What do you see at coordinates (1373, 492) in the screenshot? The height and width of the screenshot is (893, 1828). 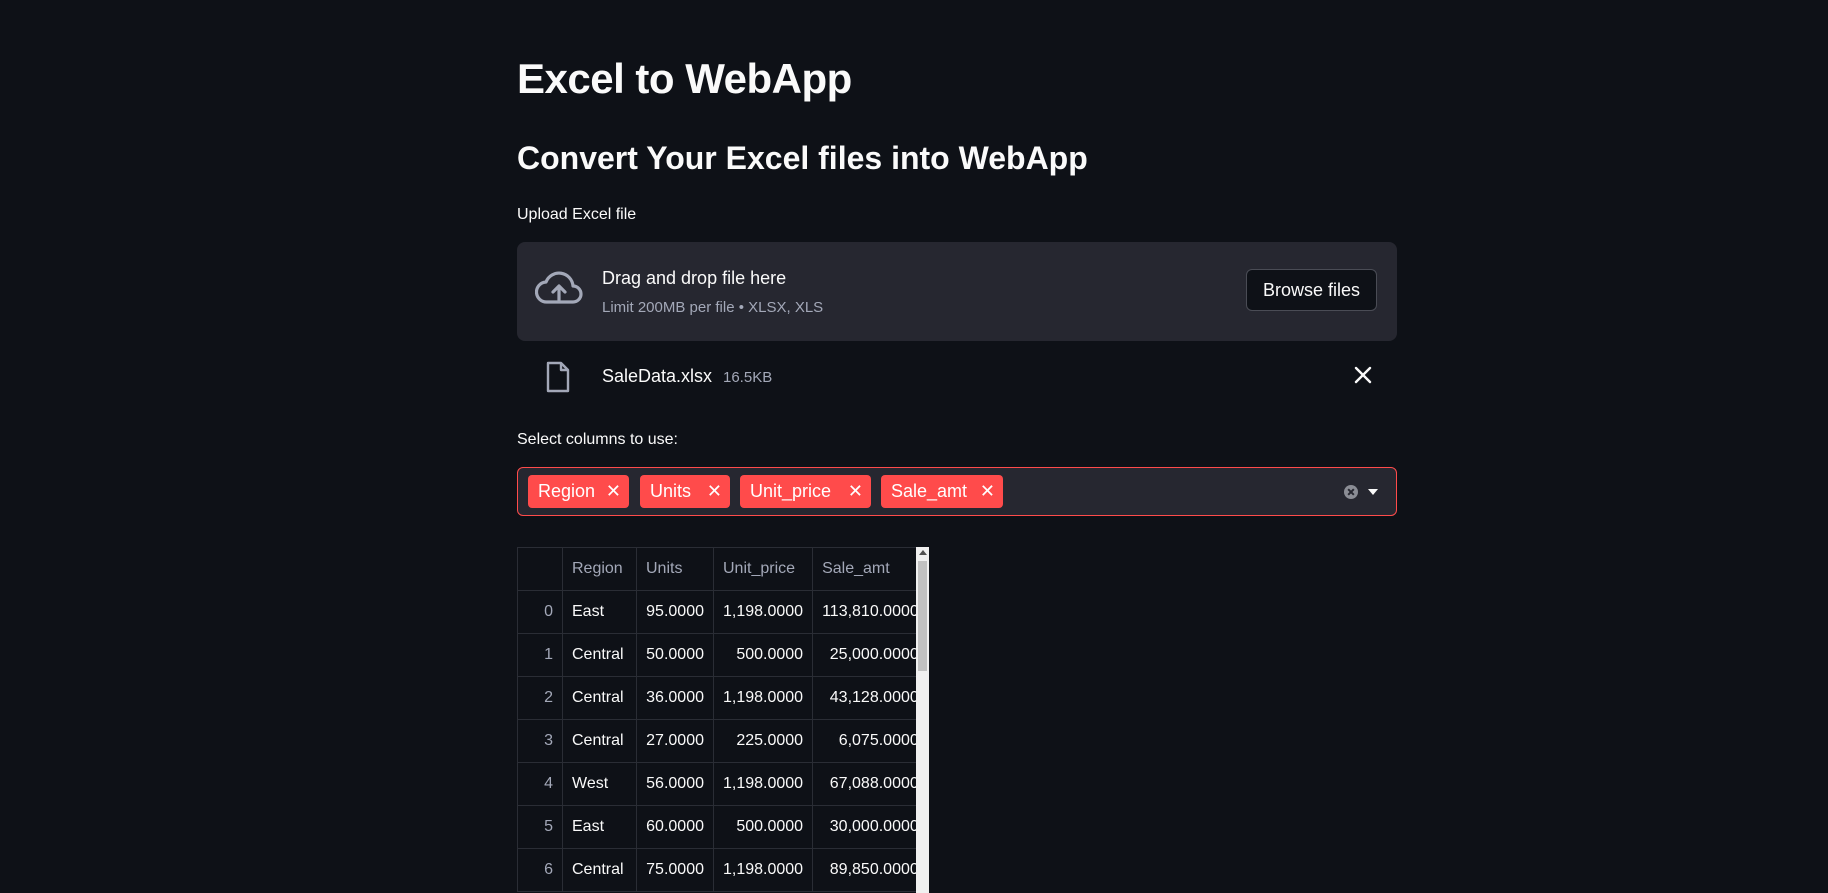 I see `chevron-down-icon` at bounding box center [1373, 492].